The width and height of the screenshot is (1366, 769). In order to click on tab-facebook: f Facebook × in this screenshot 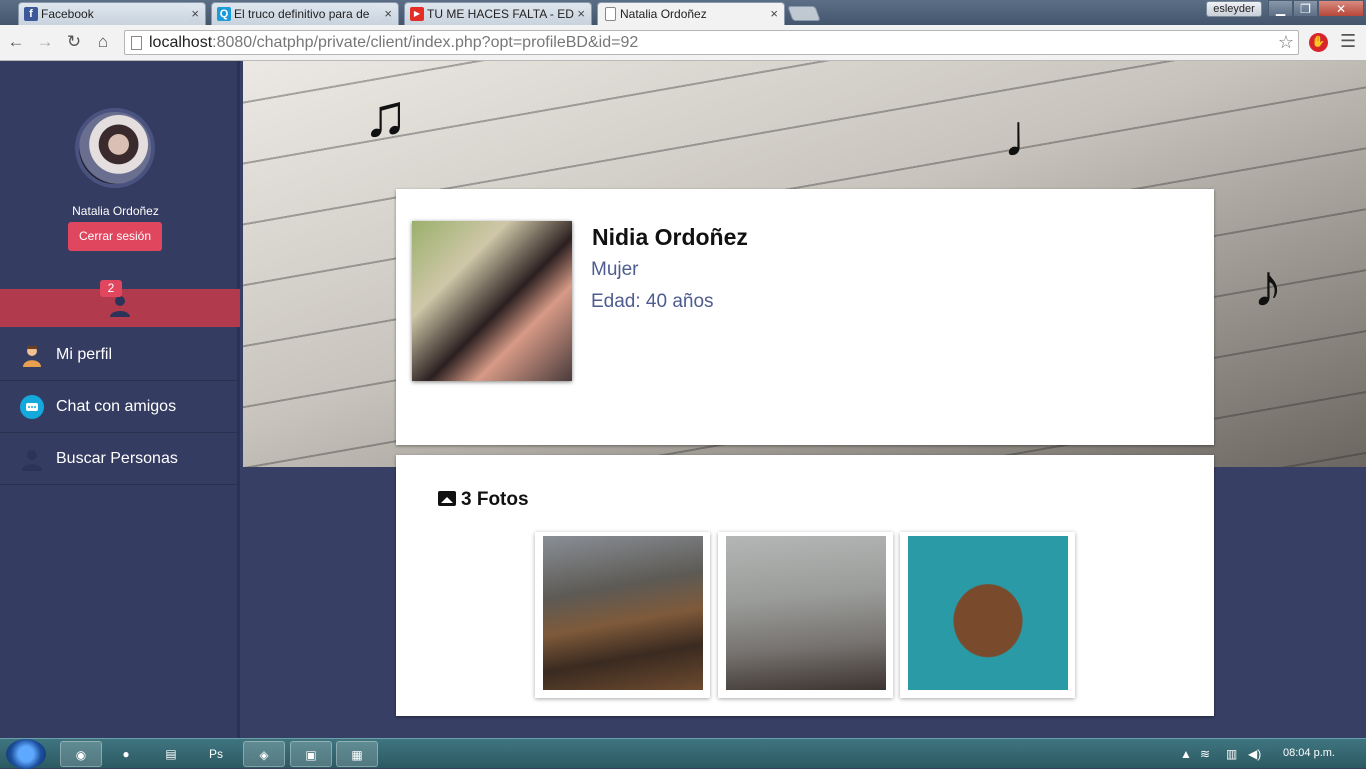, I will do `click(112, 13)`.